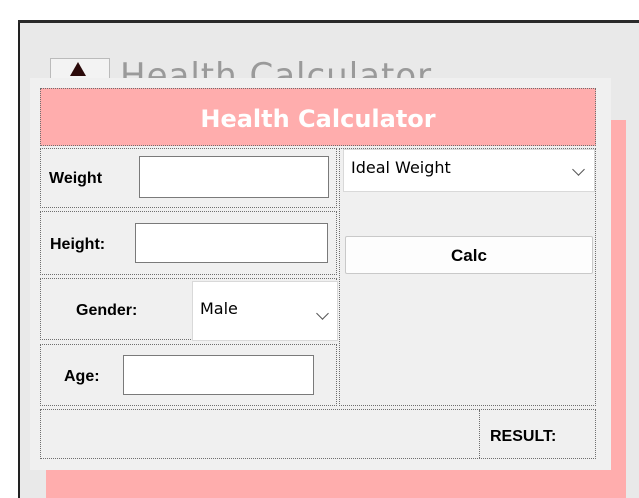 This screenshot has width=639, height=498. Describe the element at coordinates (265, 311) in the screenshot. I see `gender-select: Male` at that location.